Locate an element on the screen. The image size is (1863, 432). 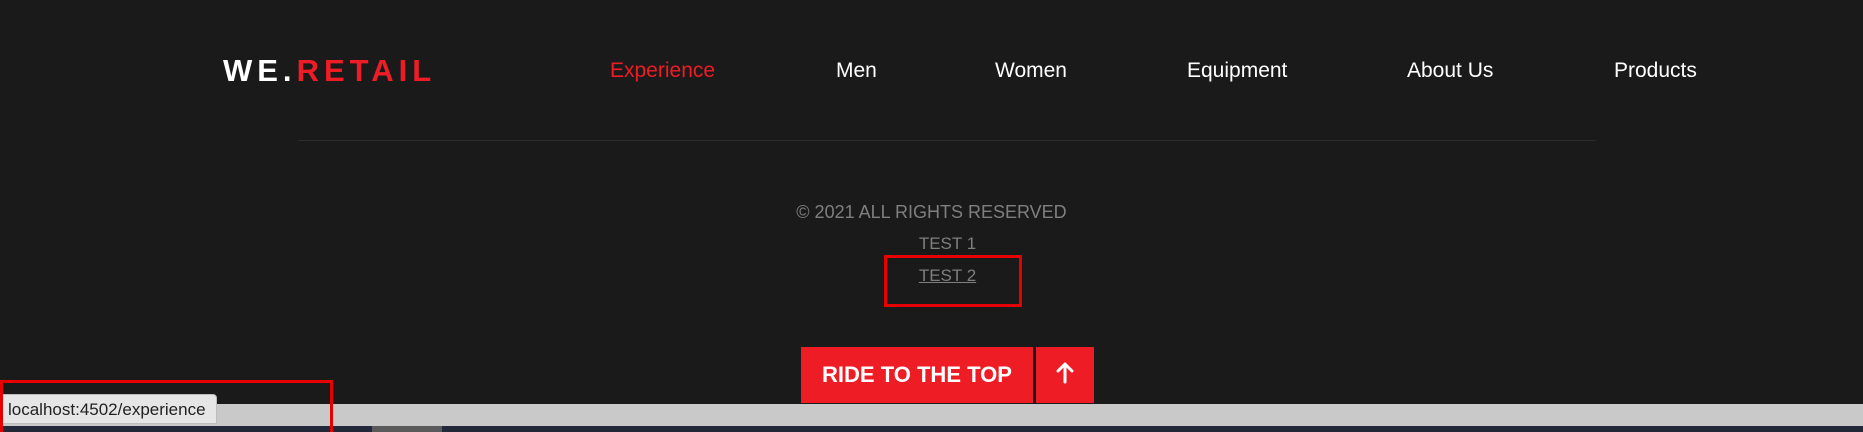
bottom-strip is located at coordinates (931, 429).